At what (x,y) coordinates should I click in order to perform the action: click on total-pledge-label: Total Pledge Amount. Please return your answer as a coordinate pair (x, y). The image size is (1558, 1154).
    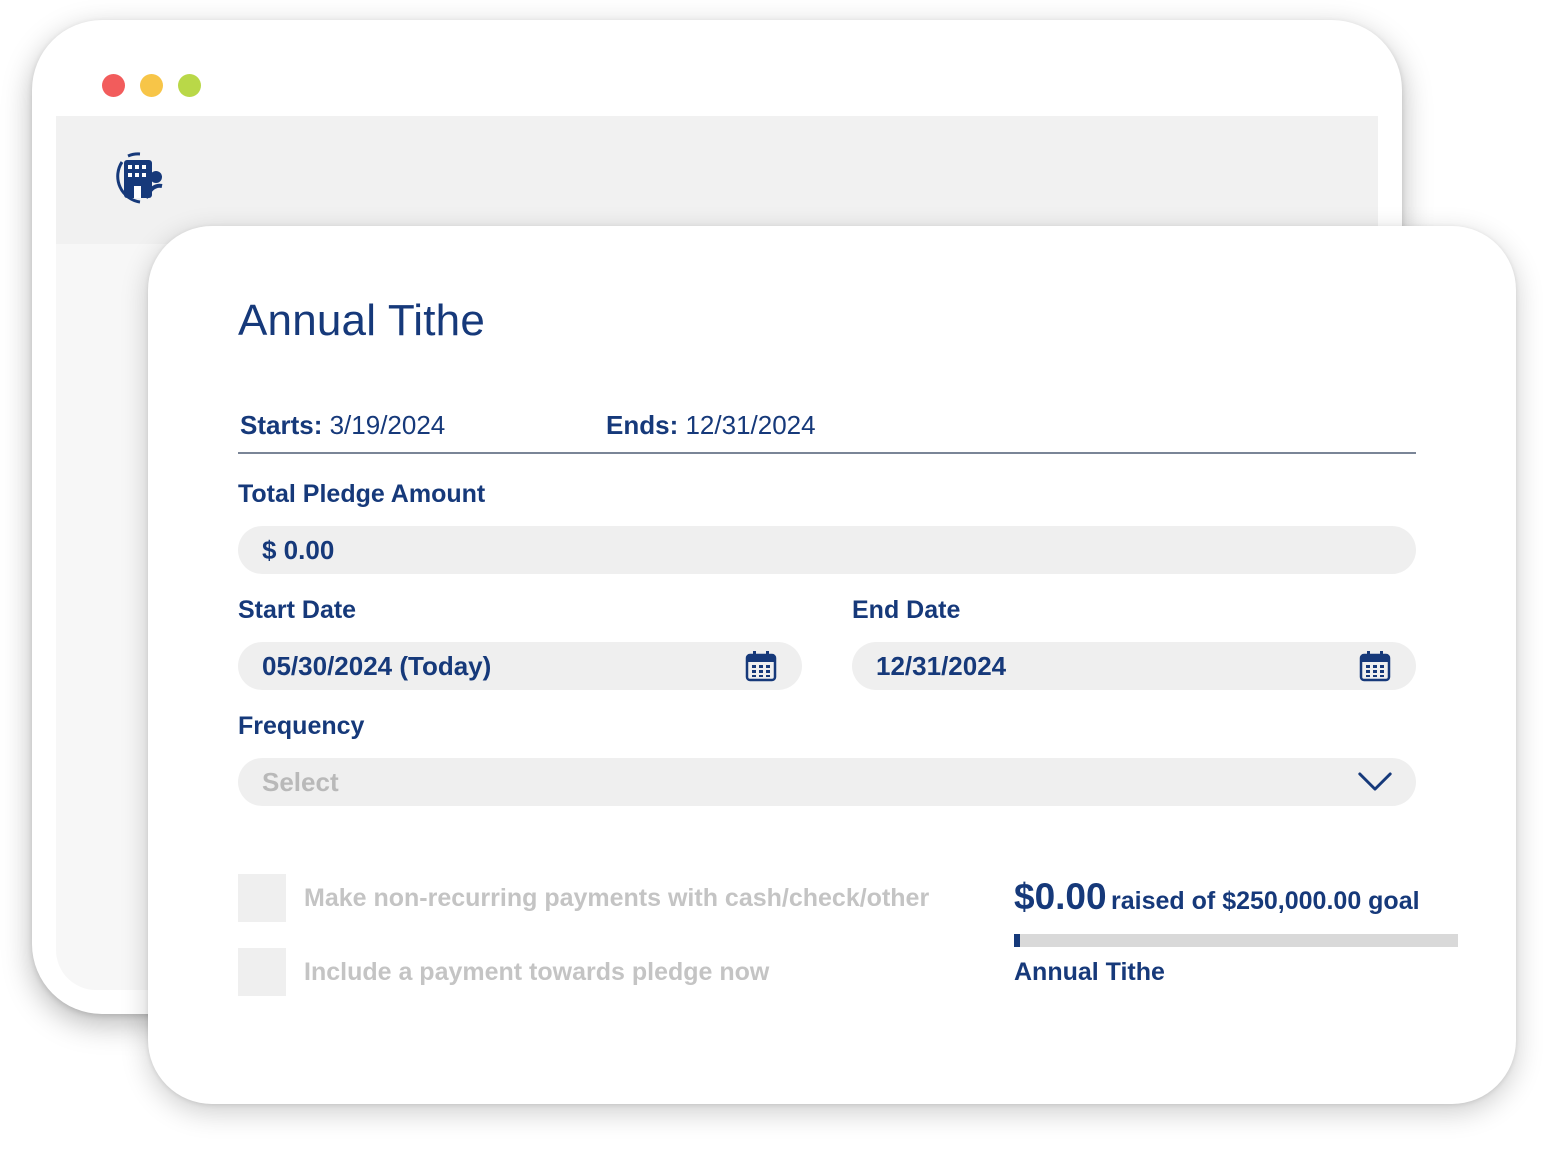
    Looking at the image, I should click on (362, 494).